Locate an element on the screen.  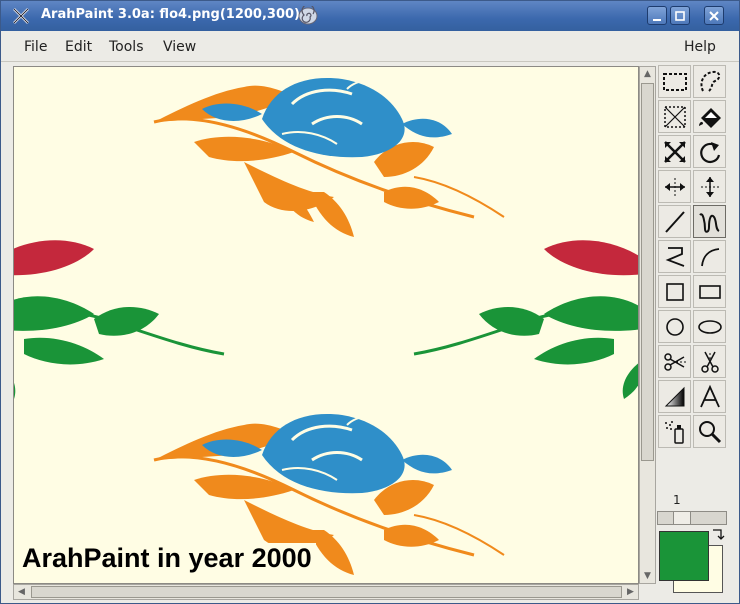
tool-rect-select is located at coordinates (674, 81).